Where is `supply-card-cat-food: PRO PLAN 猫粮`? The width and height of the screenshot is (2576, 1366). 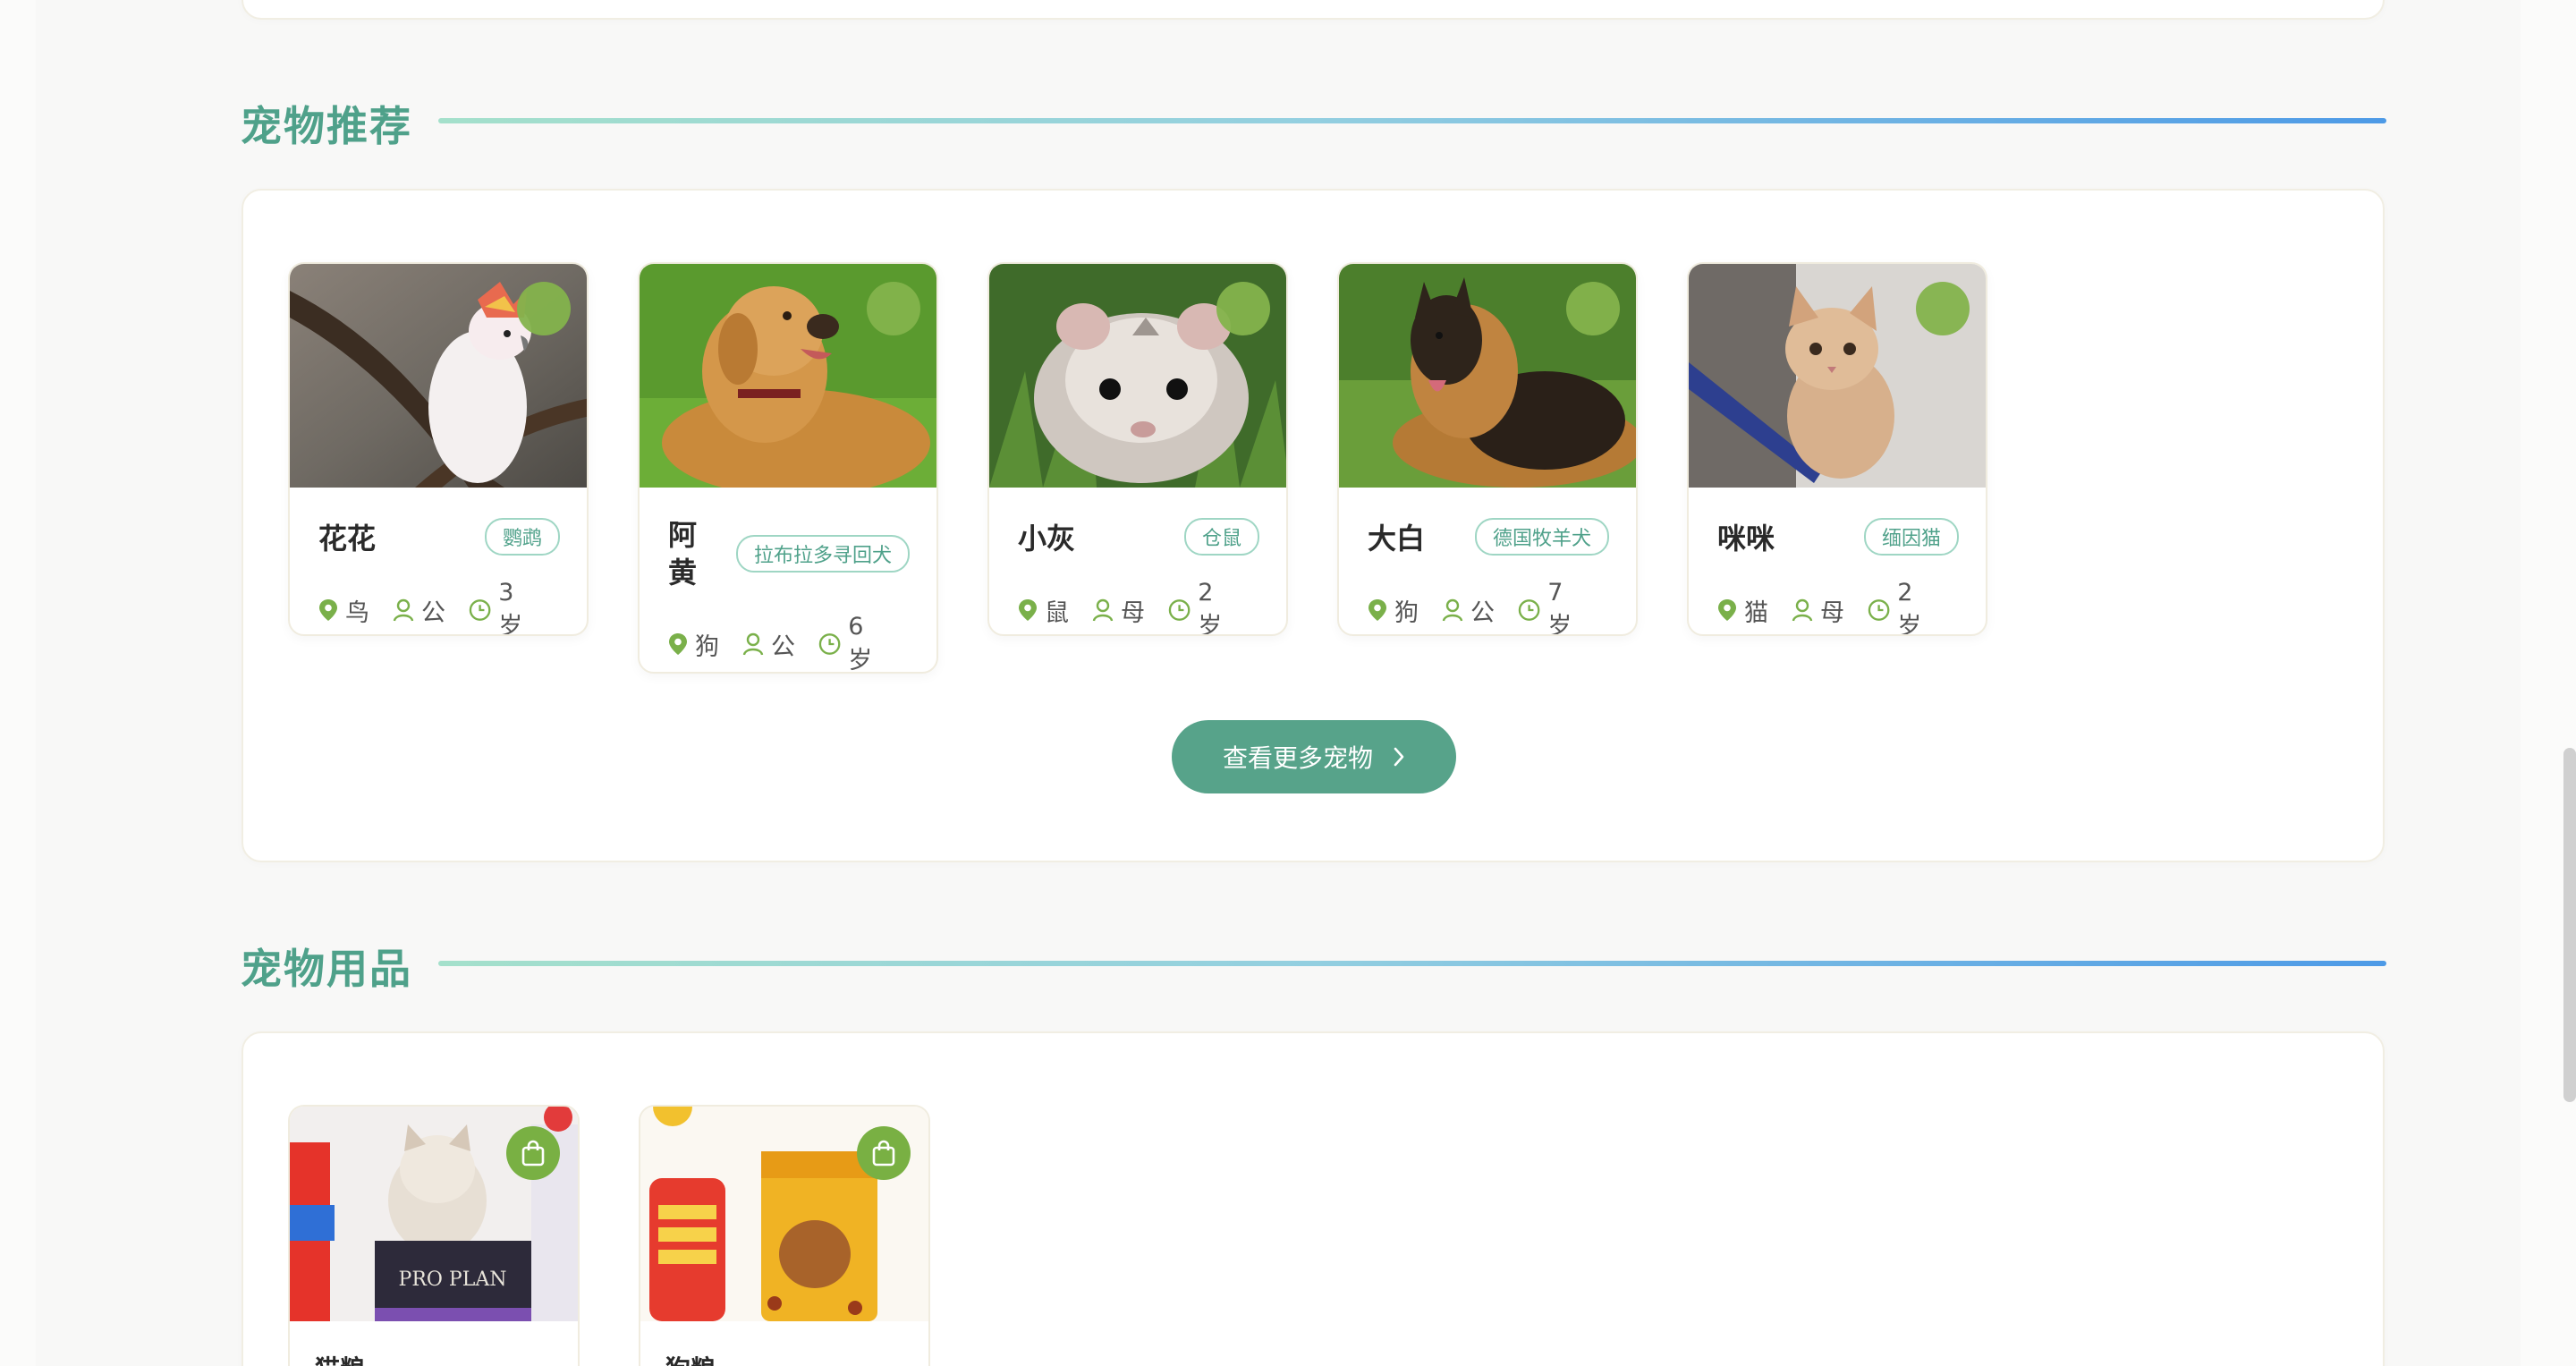 supply-card-cat-food: PRO PLAN 猫粮 is located at coordinates (434, 1235).